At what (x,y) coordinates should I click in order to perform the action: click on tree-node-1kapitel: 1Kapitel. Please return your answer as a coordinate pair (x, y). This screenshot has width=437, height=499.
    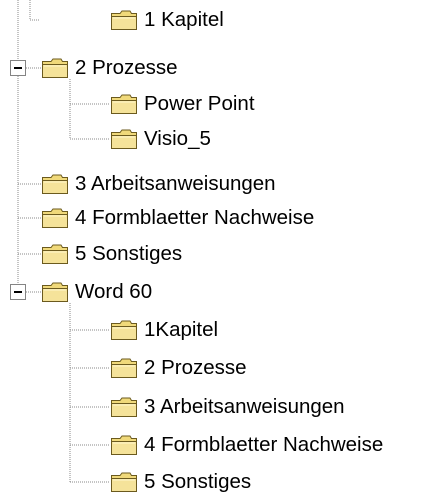
    Looking at the image, I should click on (164, 330).